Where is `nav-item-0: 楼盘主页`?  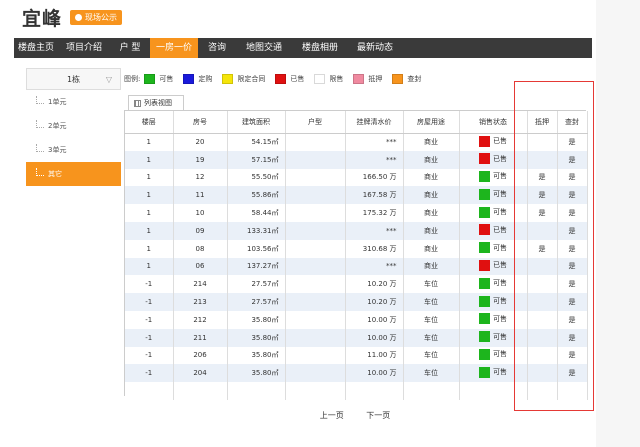
nav-item-0: 楼盘主页 is located at coordinates (36, 48).